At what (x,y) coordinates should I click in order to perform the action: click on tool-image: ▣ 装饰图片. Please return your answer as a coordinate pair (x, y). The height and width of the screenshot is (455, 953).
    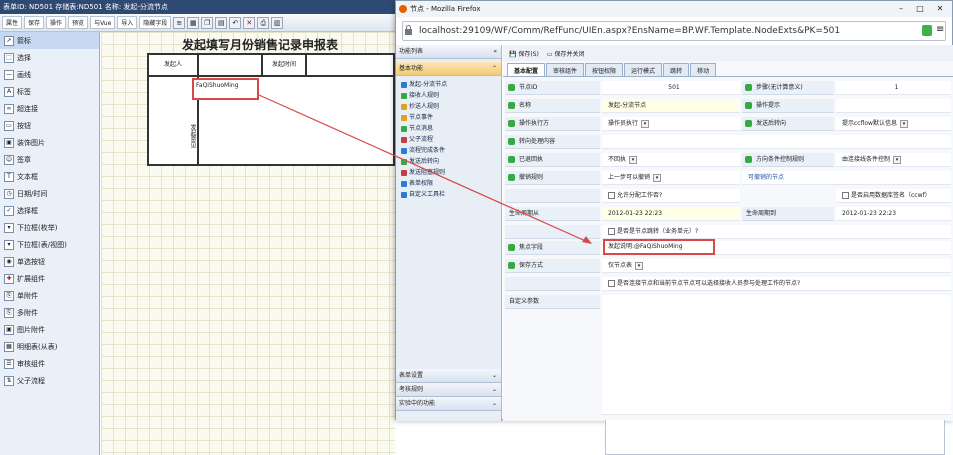
    Looking at the image, I should click on (49, 142).